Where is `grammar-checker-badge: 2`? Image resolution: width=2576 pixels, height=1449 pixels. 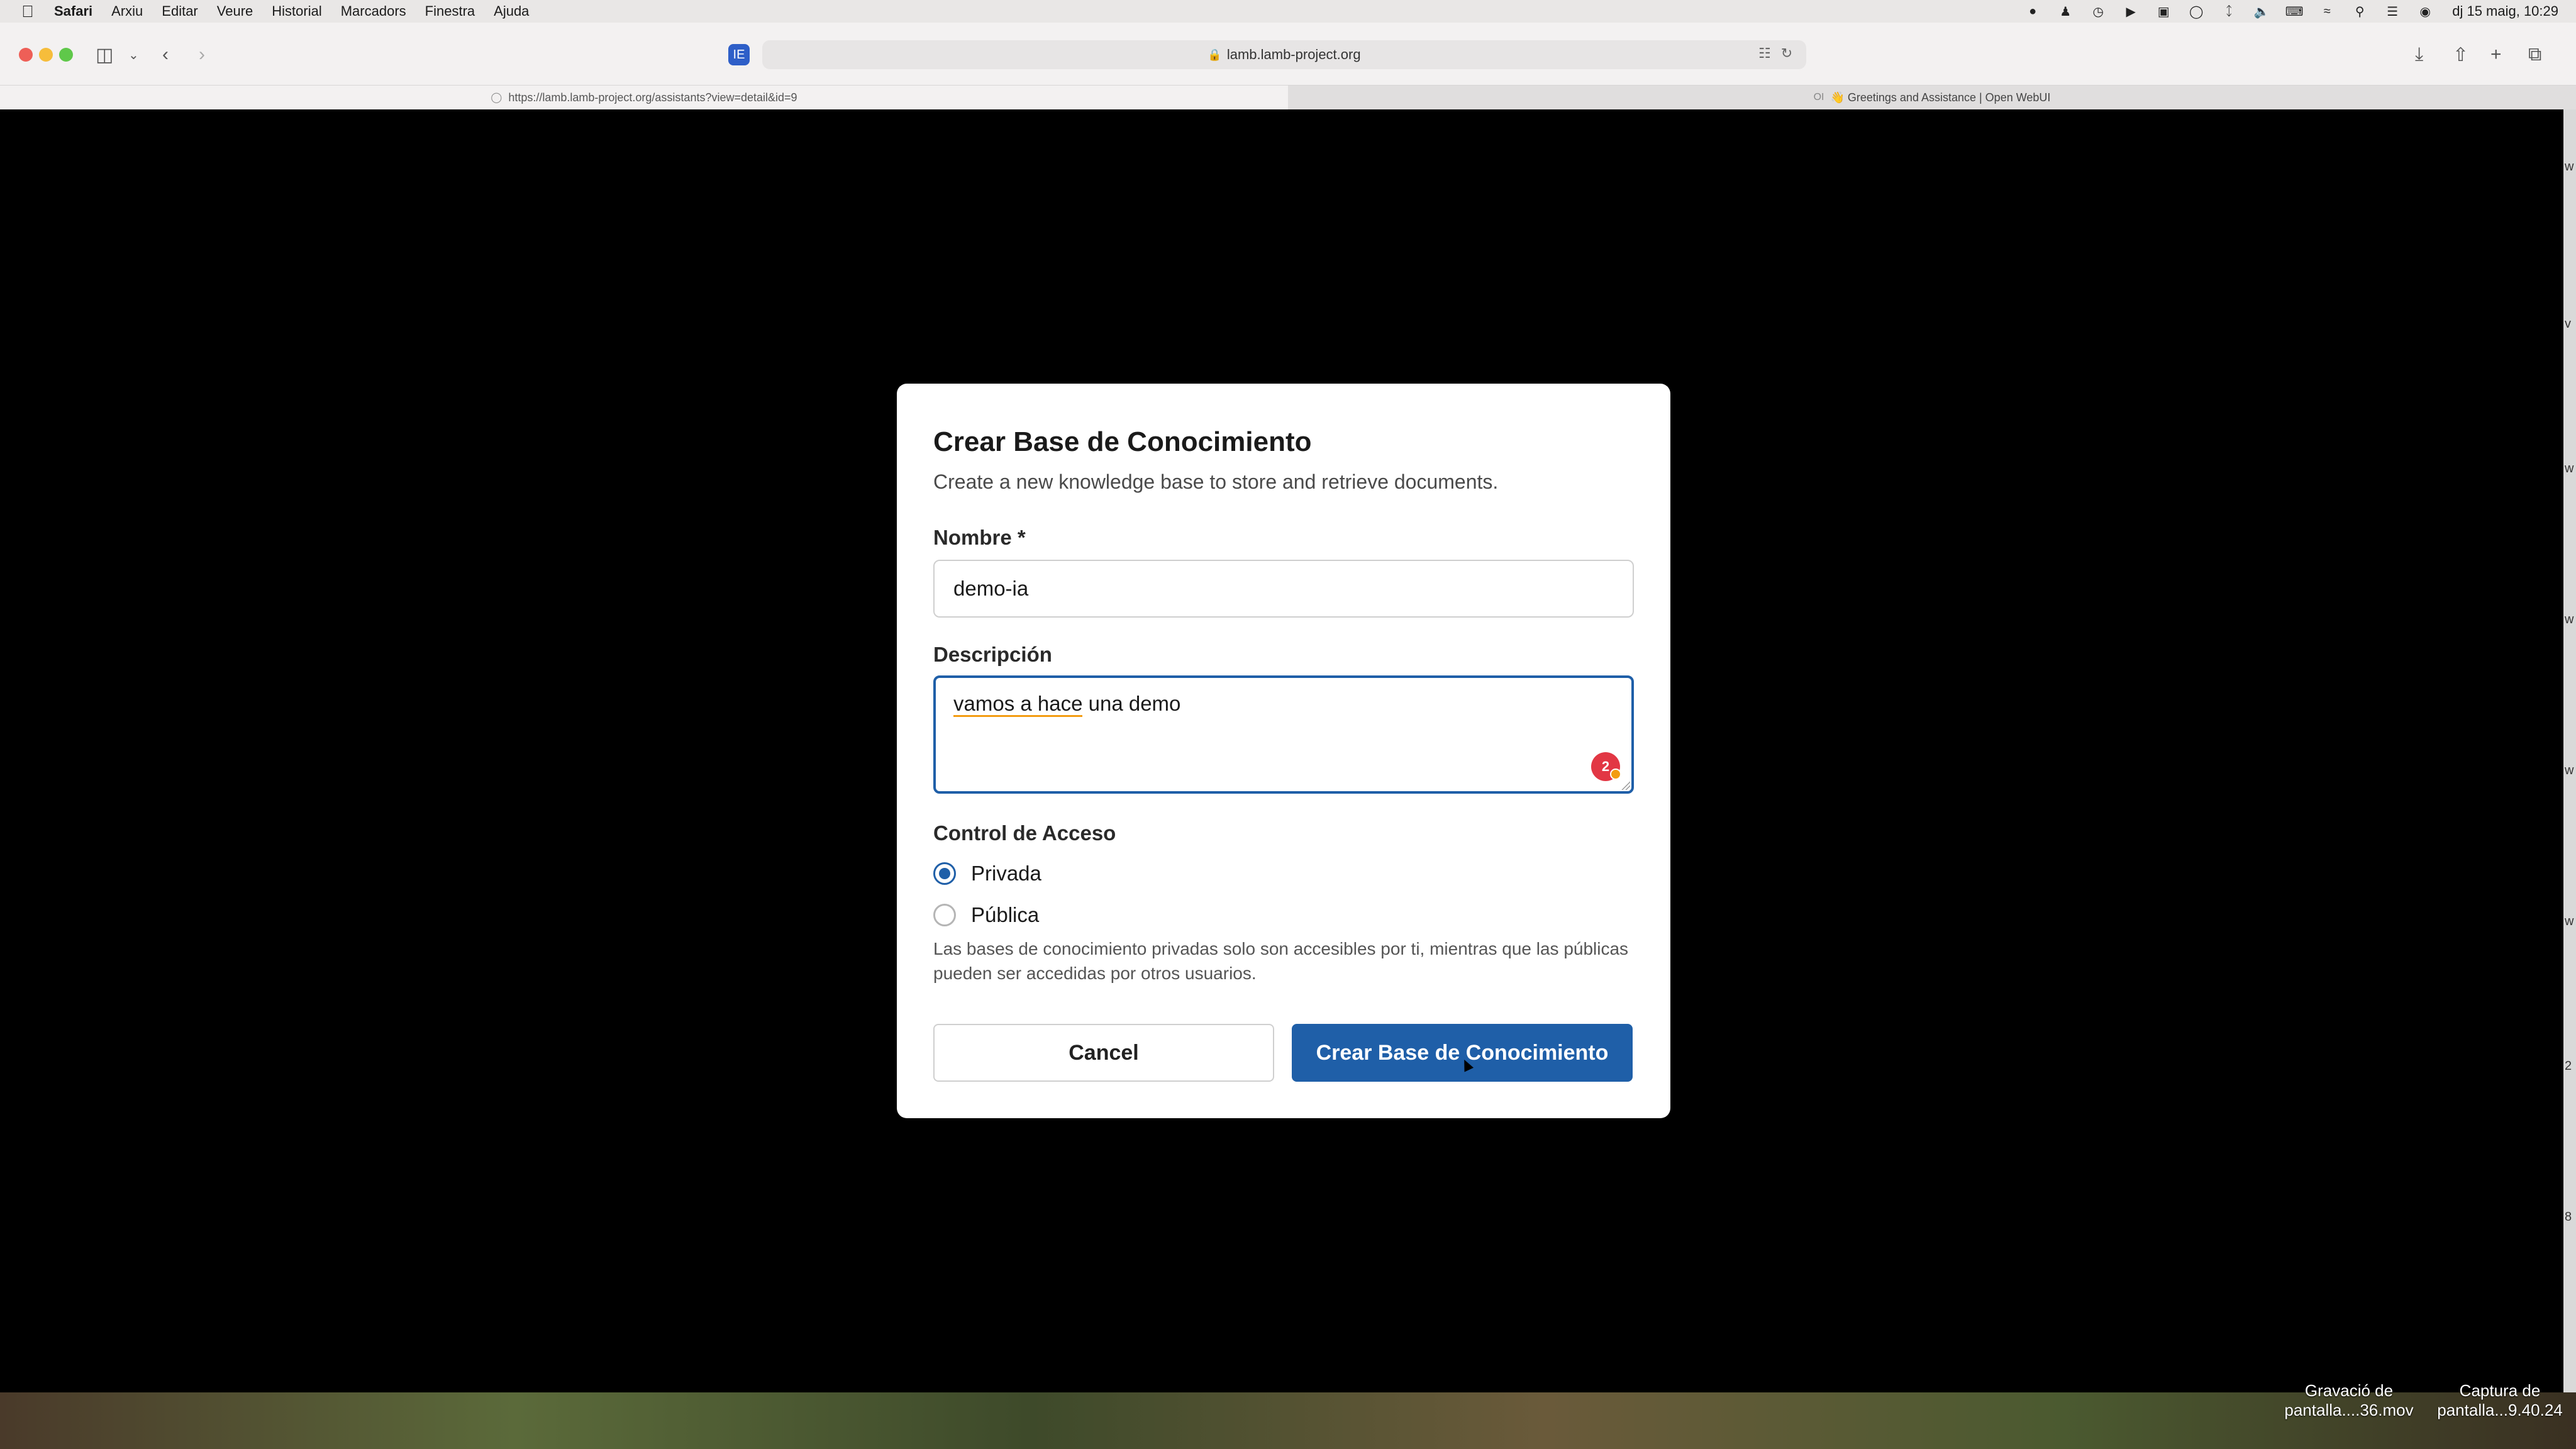
grammar-checker-badge: 2 is located at coordinates (1606, 766).